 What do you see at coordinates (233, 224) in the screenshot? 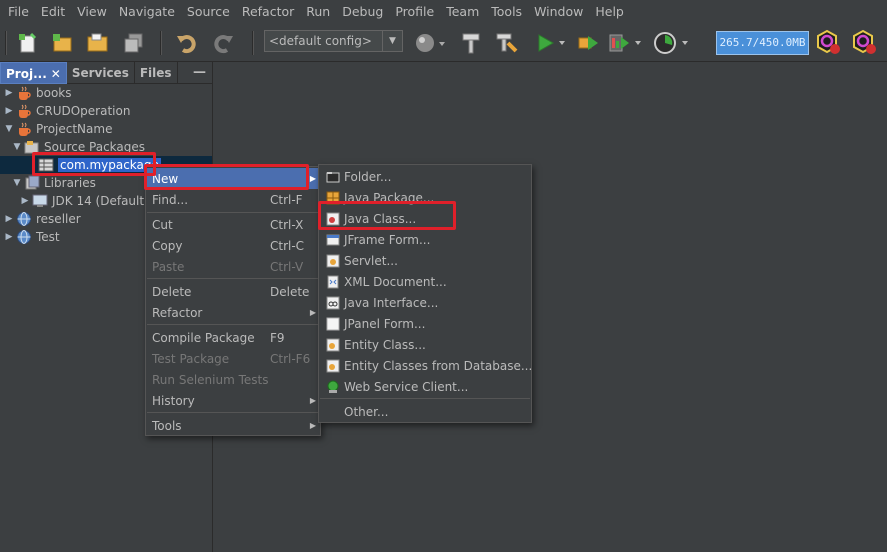
I see `menu-item-cut: Cut Ctrl-X` at bounding box center [233, 224].